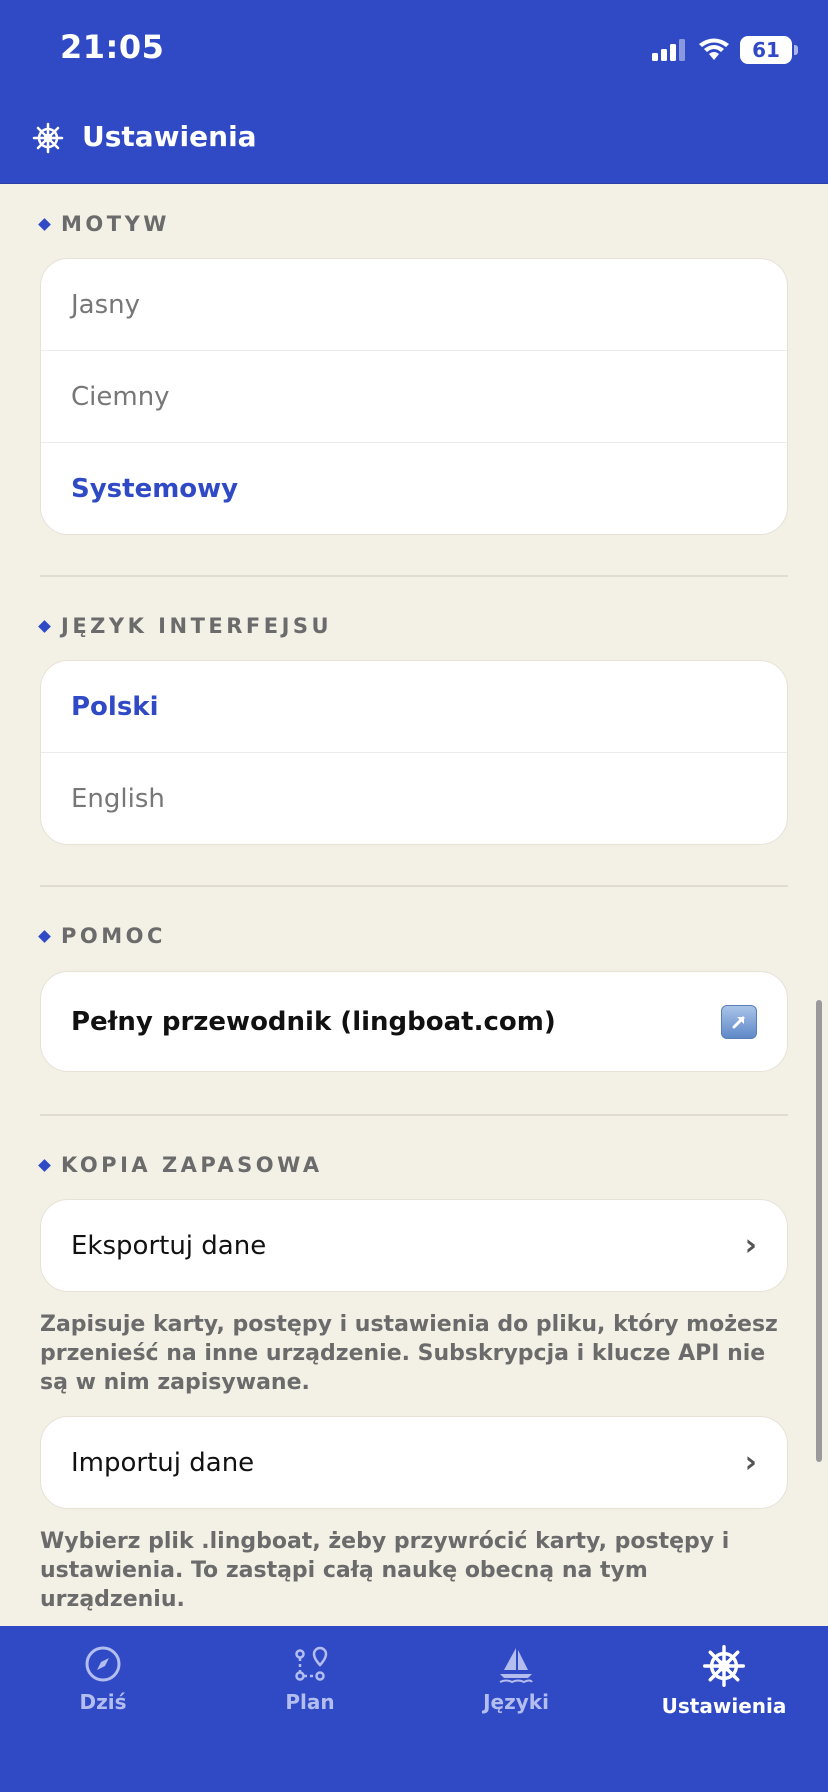  Describe the element at coordinates (112, 47) in the screenshot. I see `status-time: 21:05` at that location.